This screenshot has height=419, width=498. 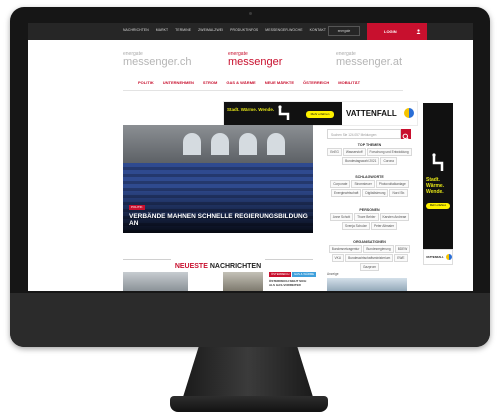 I want to click on category-link: UNTERNEHMEN, so click(x=178, y=82).